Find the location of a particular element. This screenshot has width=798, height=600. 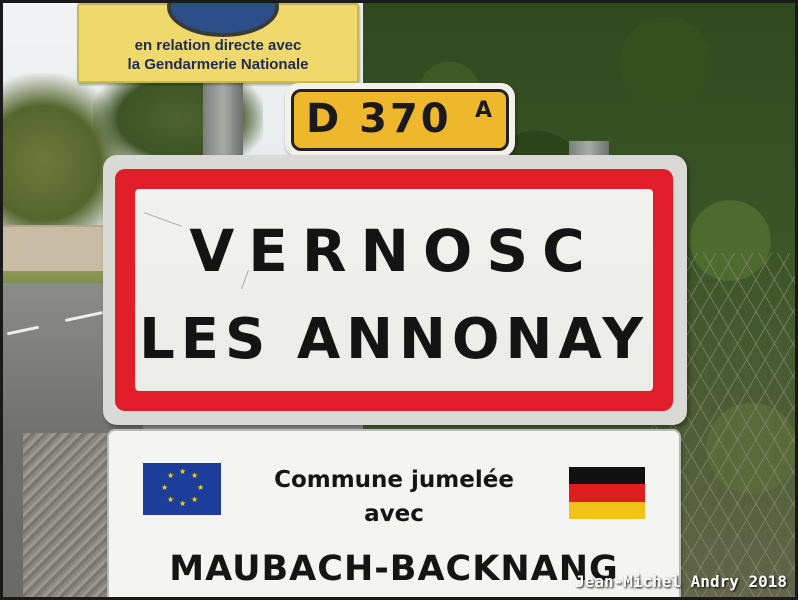

emblem-logo is located at coordinates (223, 20).